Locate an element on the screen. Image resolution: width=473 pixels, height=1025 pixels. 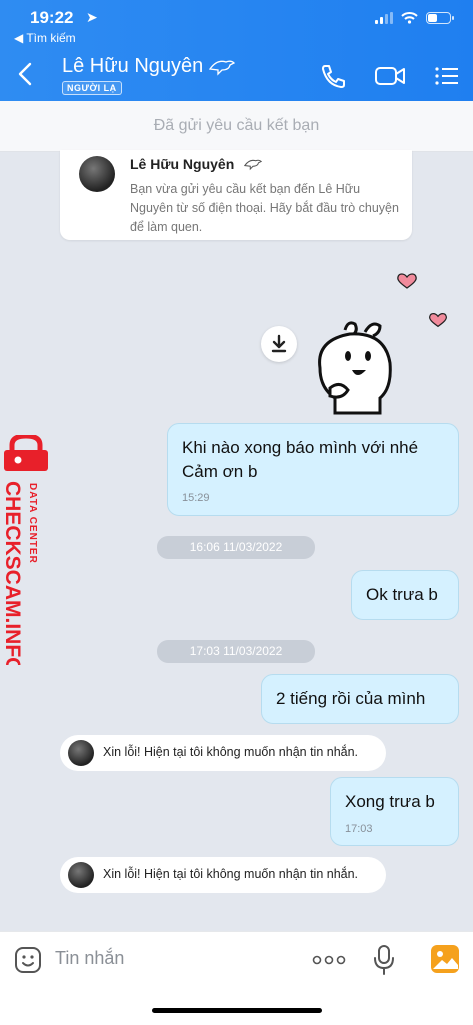
download-icon is located at coordinates (279, 343).